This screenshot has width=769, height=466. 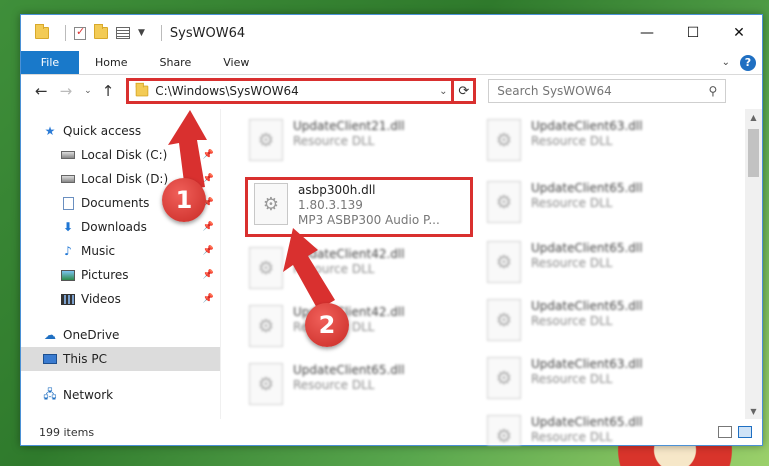 What do you see at coordinates (251, 210) in the screenshot?
I see `annotation-arrows` at bounding box center [251, 210].